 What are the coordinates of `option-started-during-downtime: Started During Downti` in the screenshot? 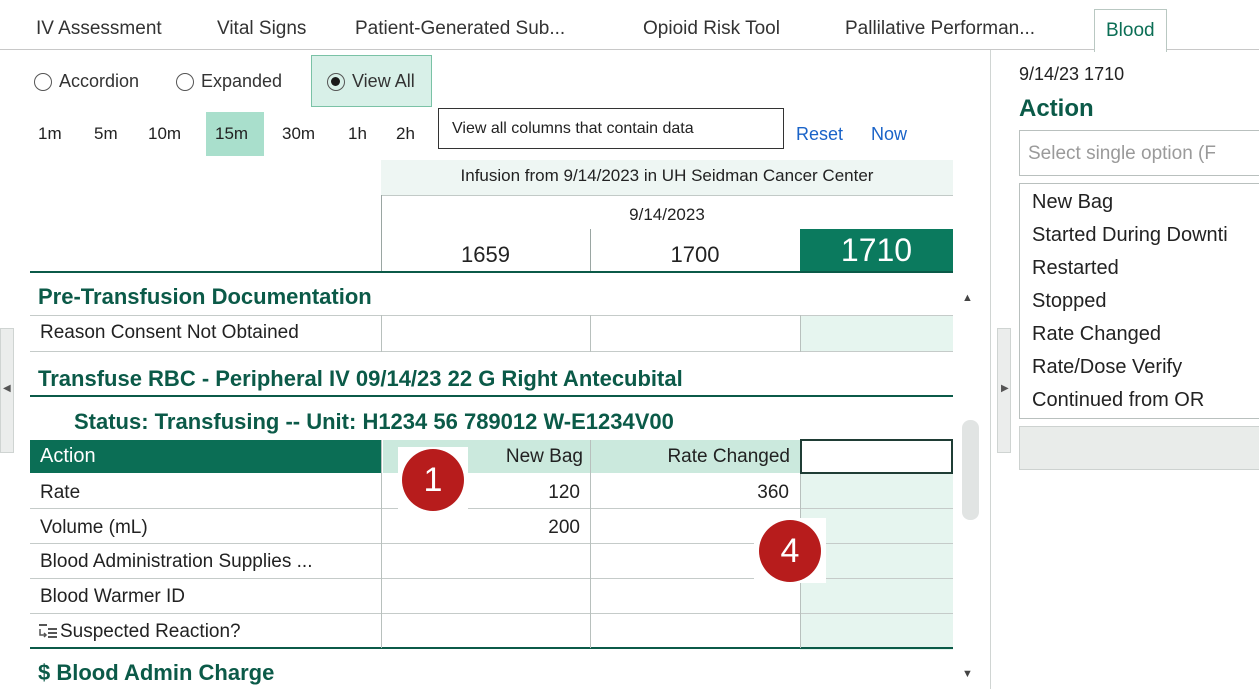 It's located at (1130, 235).